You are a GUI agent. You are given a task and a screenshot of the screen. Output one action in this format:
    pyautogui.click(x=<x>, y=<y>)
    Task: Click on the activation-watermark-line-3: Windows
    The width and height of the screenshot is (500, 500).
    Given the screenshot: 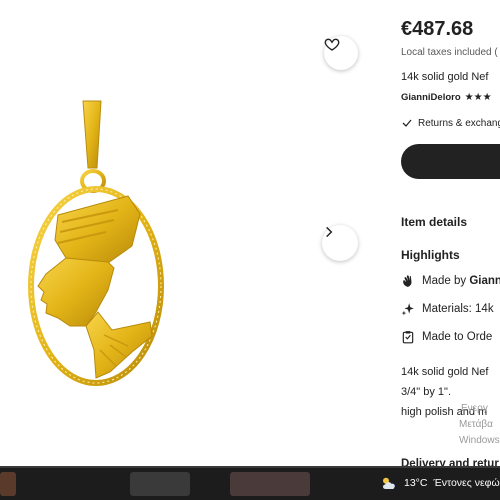 What is the action you would take?
    pyautogui.click(x=479, y=440)
    